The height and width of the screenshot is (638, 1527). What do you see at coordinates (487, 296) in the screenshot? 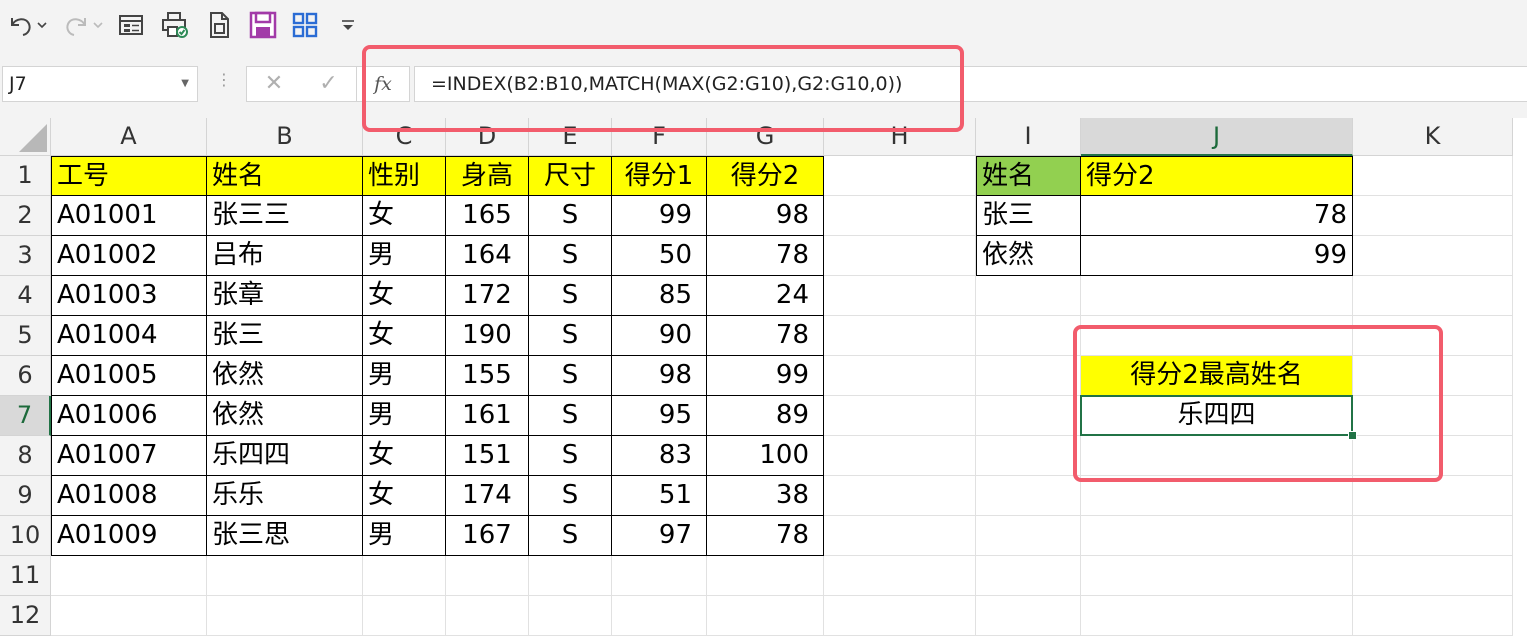
I see `table-cell: 172` at bounding box center [487, 296].